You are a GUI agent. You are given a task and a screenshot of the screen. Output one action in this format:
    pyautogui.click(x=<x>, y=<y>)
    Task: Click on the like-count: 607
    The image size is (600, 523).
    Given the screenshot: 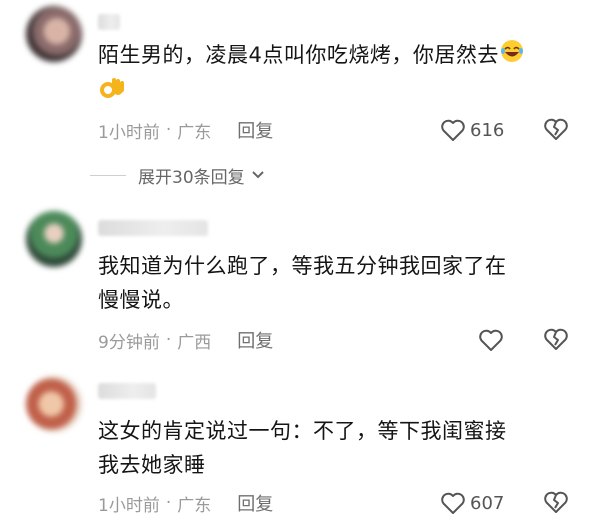 What is the action you would take?
    pyautogui.click(x=487, y=503)
    